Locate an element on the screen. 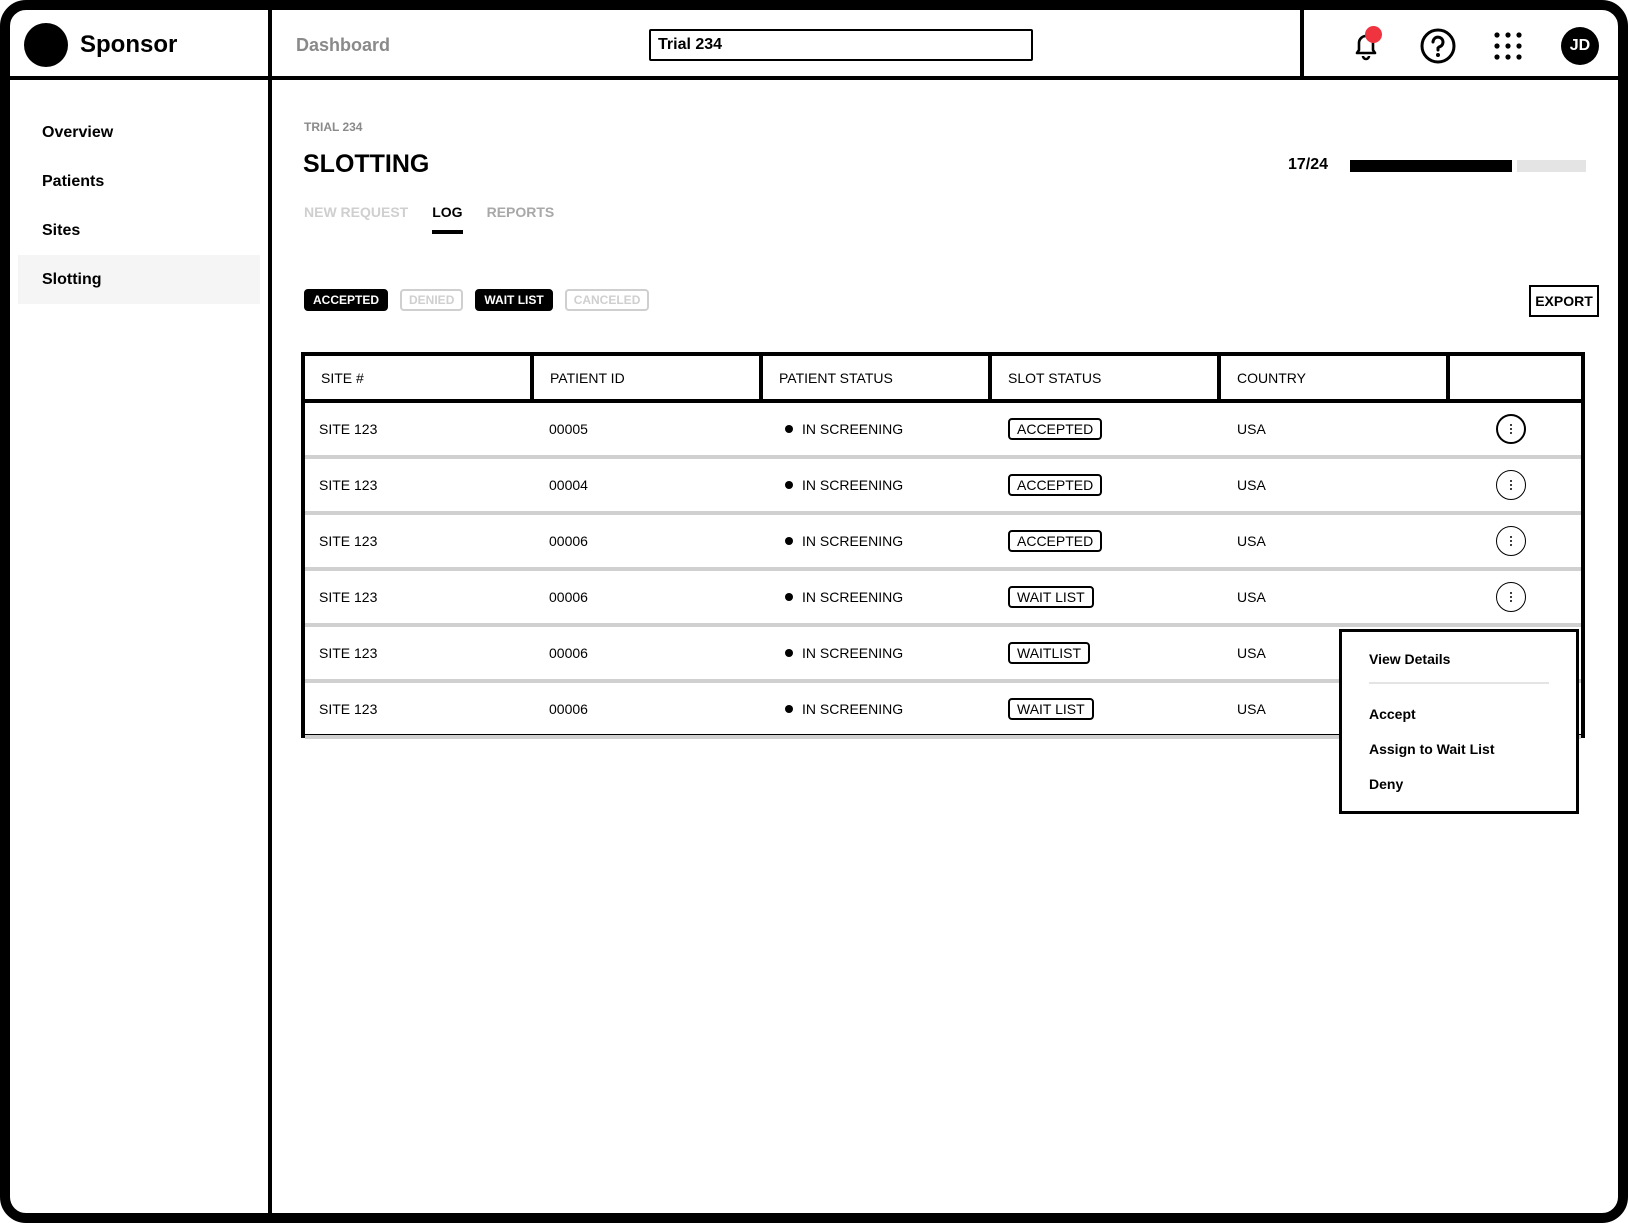  column-header-patient-status: PATIENT STATUS is located at coordinates (877, 377).